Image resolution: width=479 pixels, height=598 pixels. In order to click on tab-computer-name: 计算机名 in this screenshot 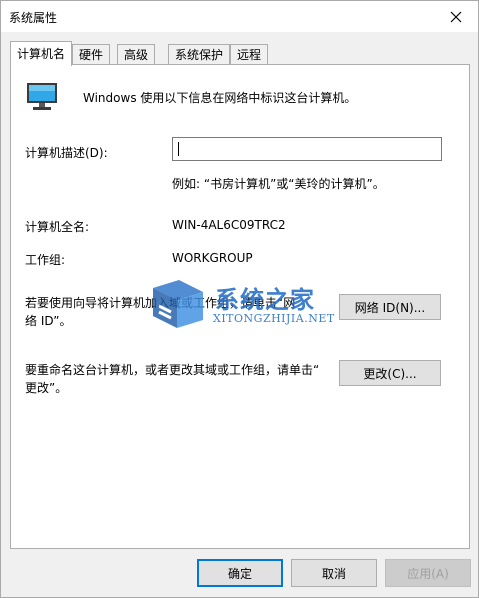, I will do `click(41, 53)`.